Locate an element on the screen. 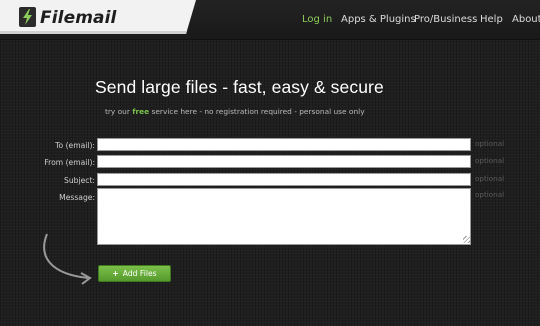  tagline-prefix: try our is located at coordinates (117, 111).